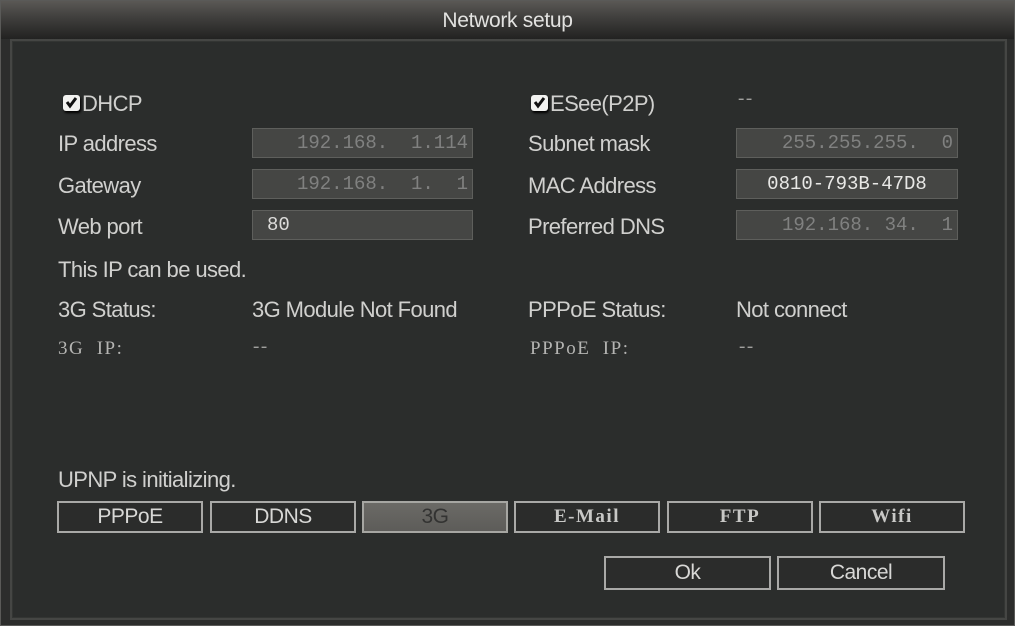 The height and width of the screenshot is (626, 1015). Describe the element at coordinates (362, 143) in the screenshot. I see `ip-address-field: 192.168. 1.114` at that location.